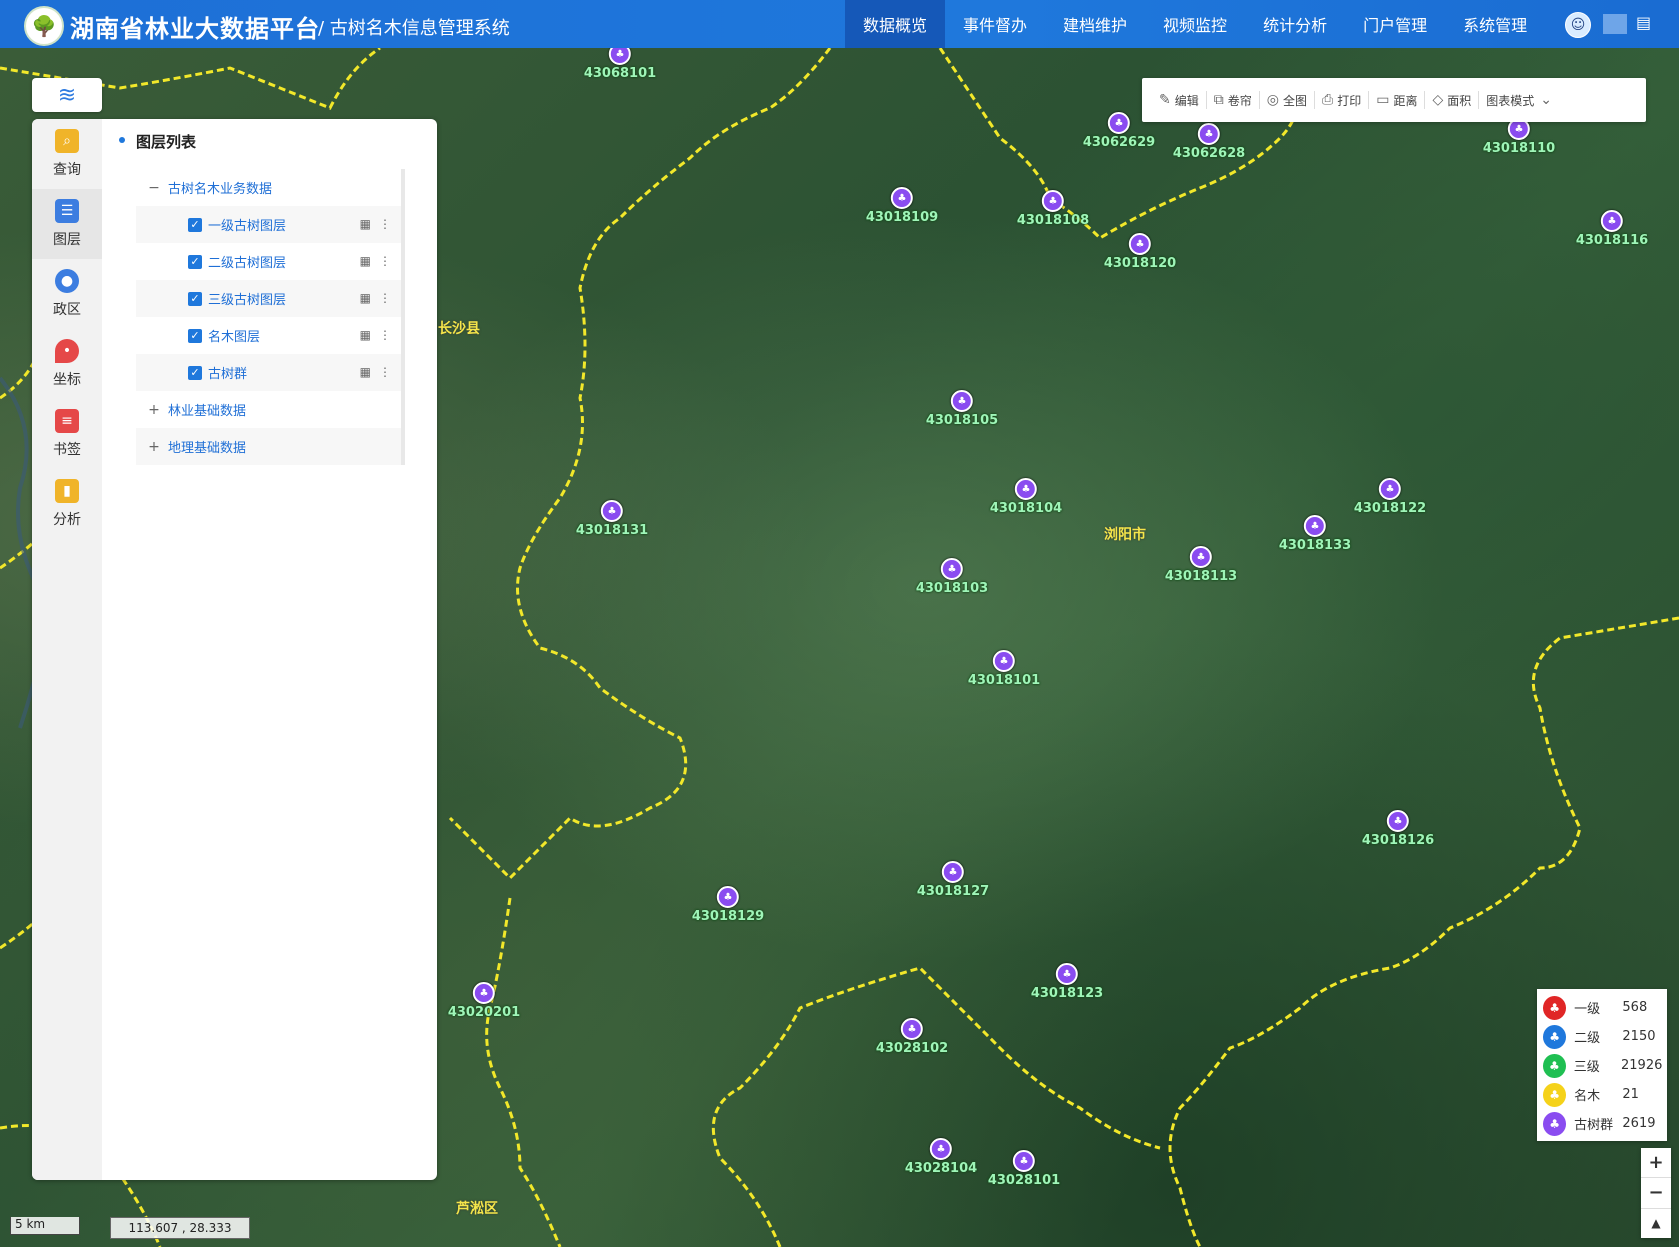  I want to click on swipe-tool: ⧉ 卷帘, so click(1233, 100).